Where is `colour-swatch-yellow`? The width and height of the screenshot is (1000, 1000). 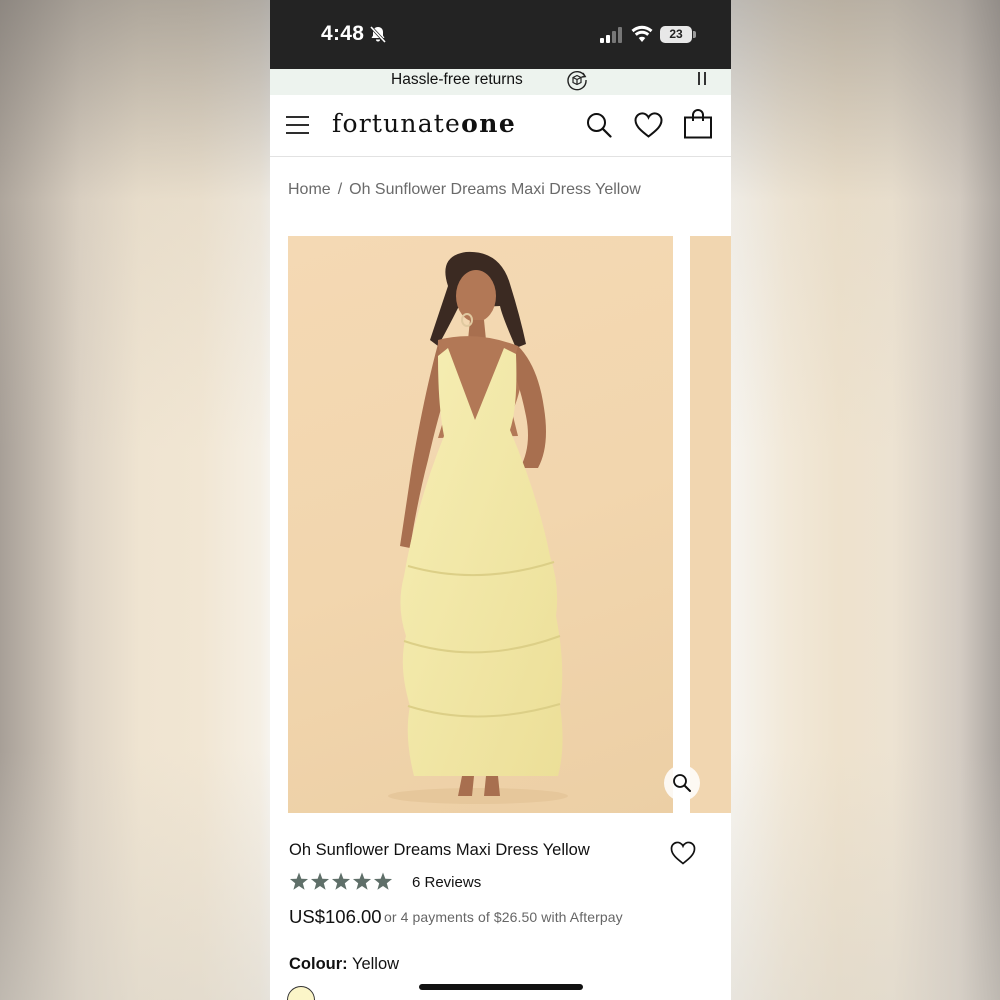
colour-swatch-yellow is located at coordinates (301, 993).